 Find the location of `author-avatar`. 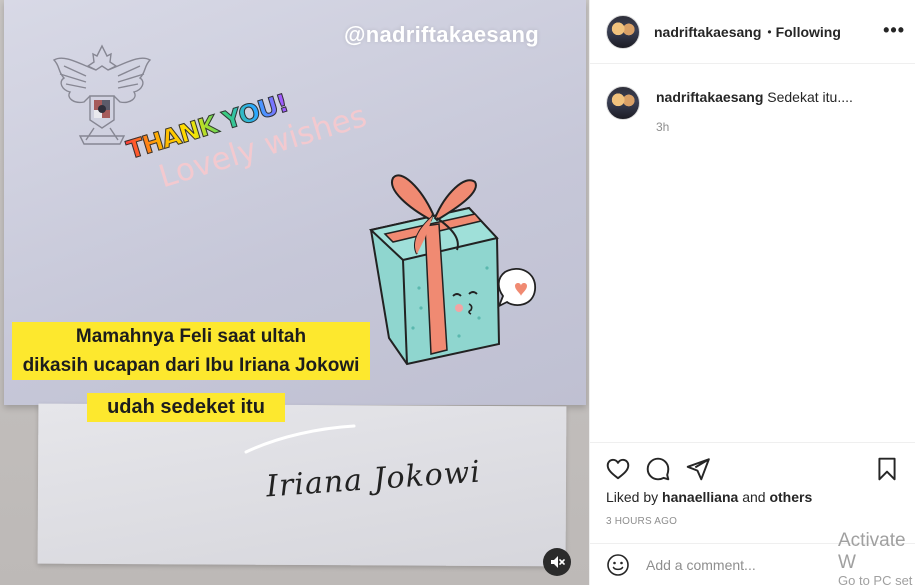

author-avatar is located at coordinates (623, 31).